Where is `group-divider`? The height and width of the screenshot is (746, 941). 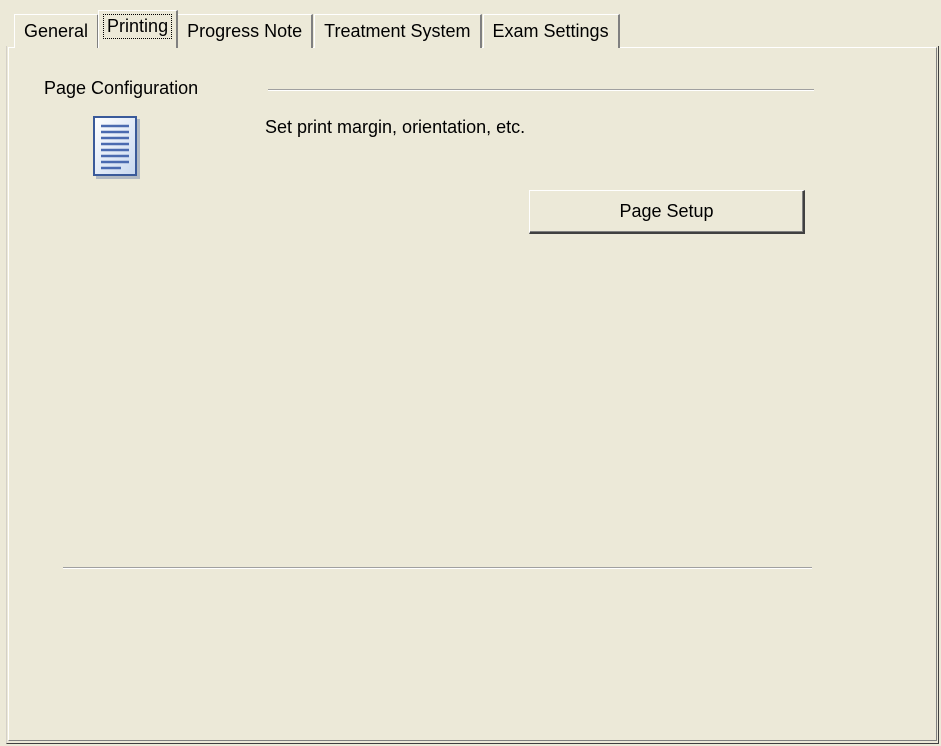
group-divider is located at coordinates (541, 90).